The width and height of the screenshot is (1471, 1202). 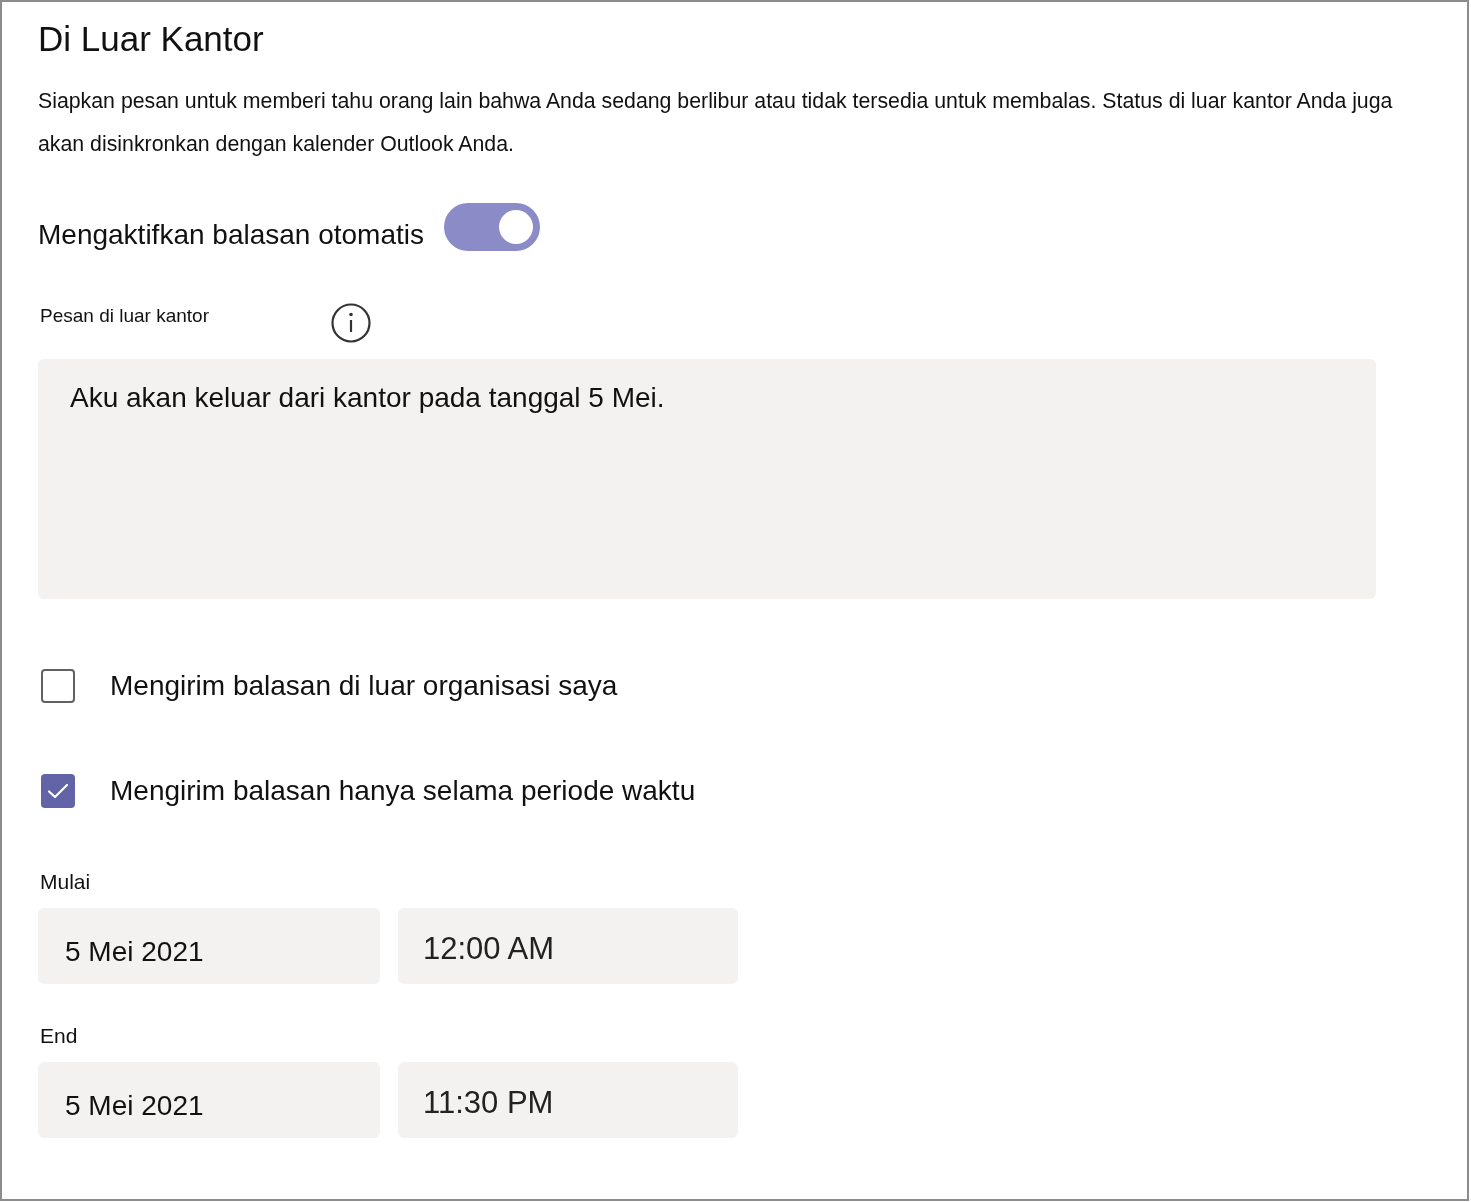 What do you see at coordinates (351, 323) in the screenshot?
I see `info-icon` at bounding box center [351, 323].